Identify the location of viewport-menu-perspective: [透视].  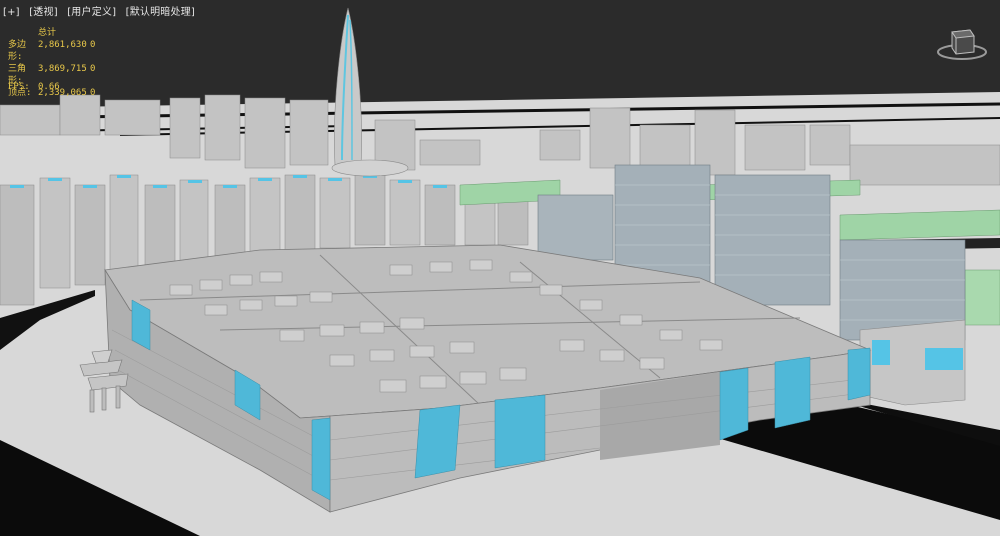
(43, 12).